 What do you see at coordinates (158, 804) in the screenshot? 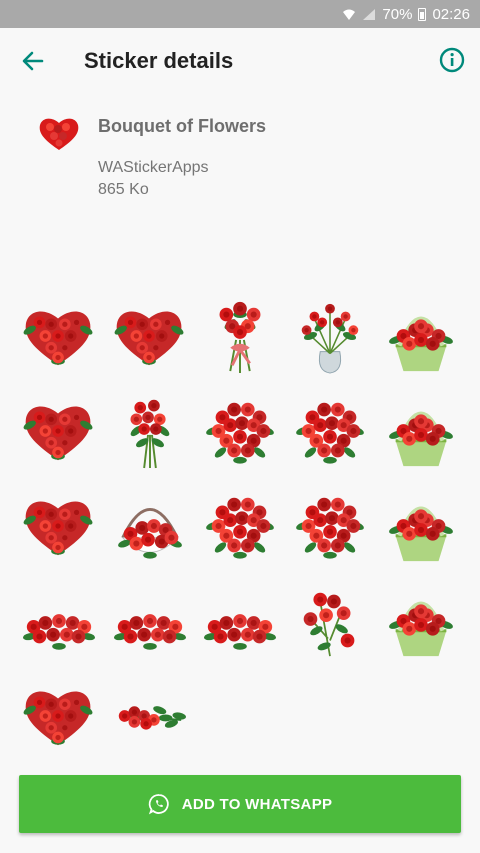
I see `whatsapp-icon` at bounding box center [158, 804].